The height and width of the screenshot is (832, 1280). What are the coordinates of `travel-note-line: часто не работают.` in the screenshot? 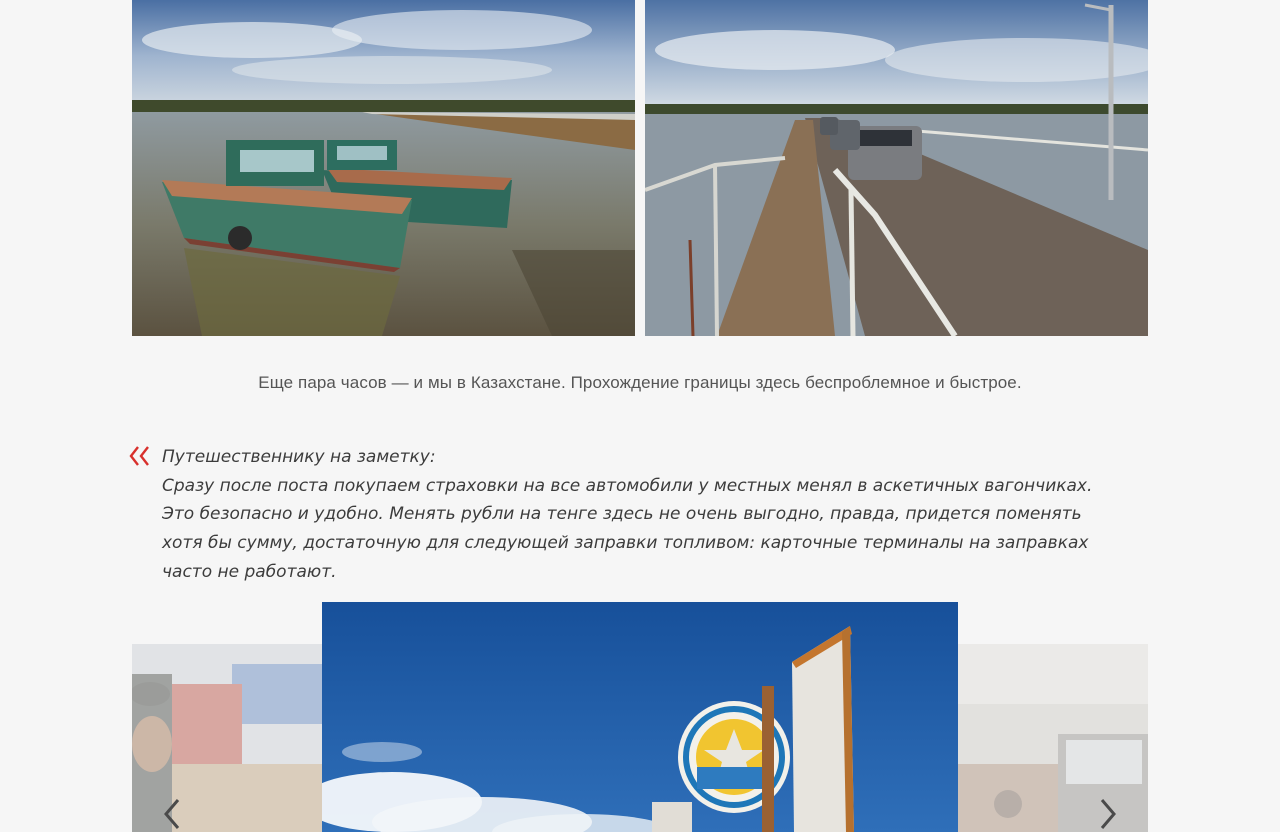 It's located at (249, 571).